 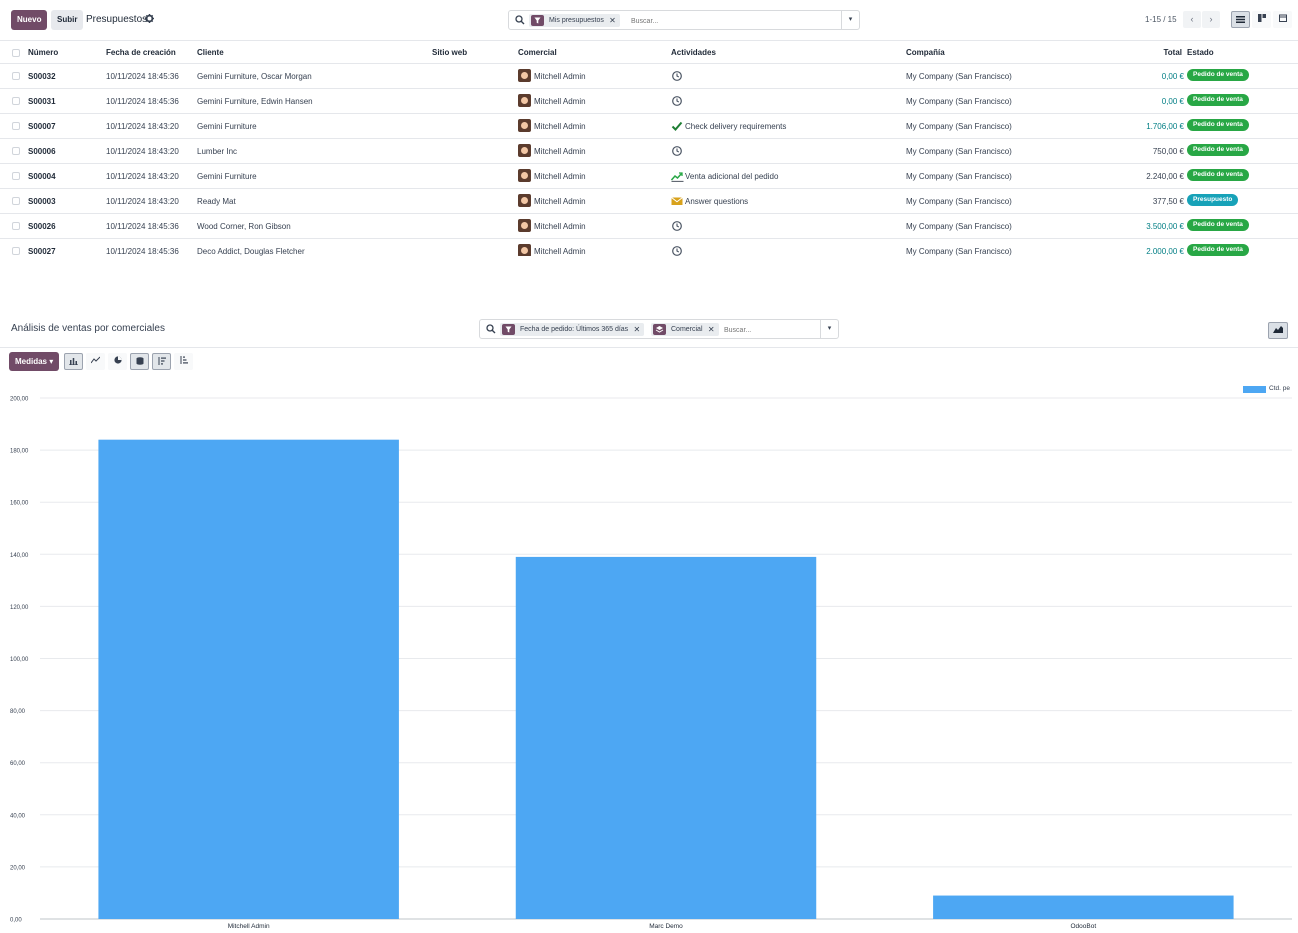 I want to click on header-number: Número, so click(x=43, y=52).